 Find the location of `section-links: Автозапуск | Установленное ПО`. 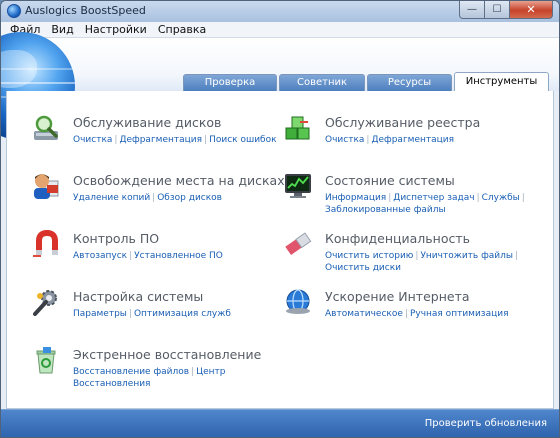

section-links: Автозапуск | Установленное ПО is located at coordinates (148, 256).